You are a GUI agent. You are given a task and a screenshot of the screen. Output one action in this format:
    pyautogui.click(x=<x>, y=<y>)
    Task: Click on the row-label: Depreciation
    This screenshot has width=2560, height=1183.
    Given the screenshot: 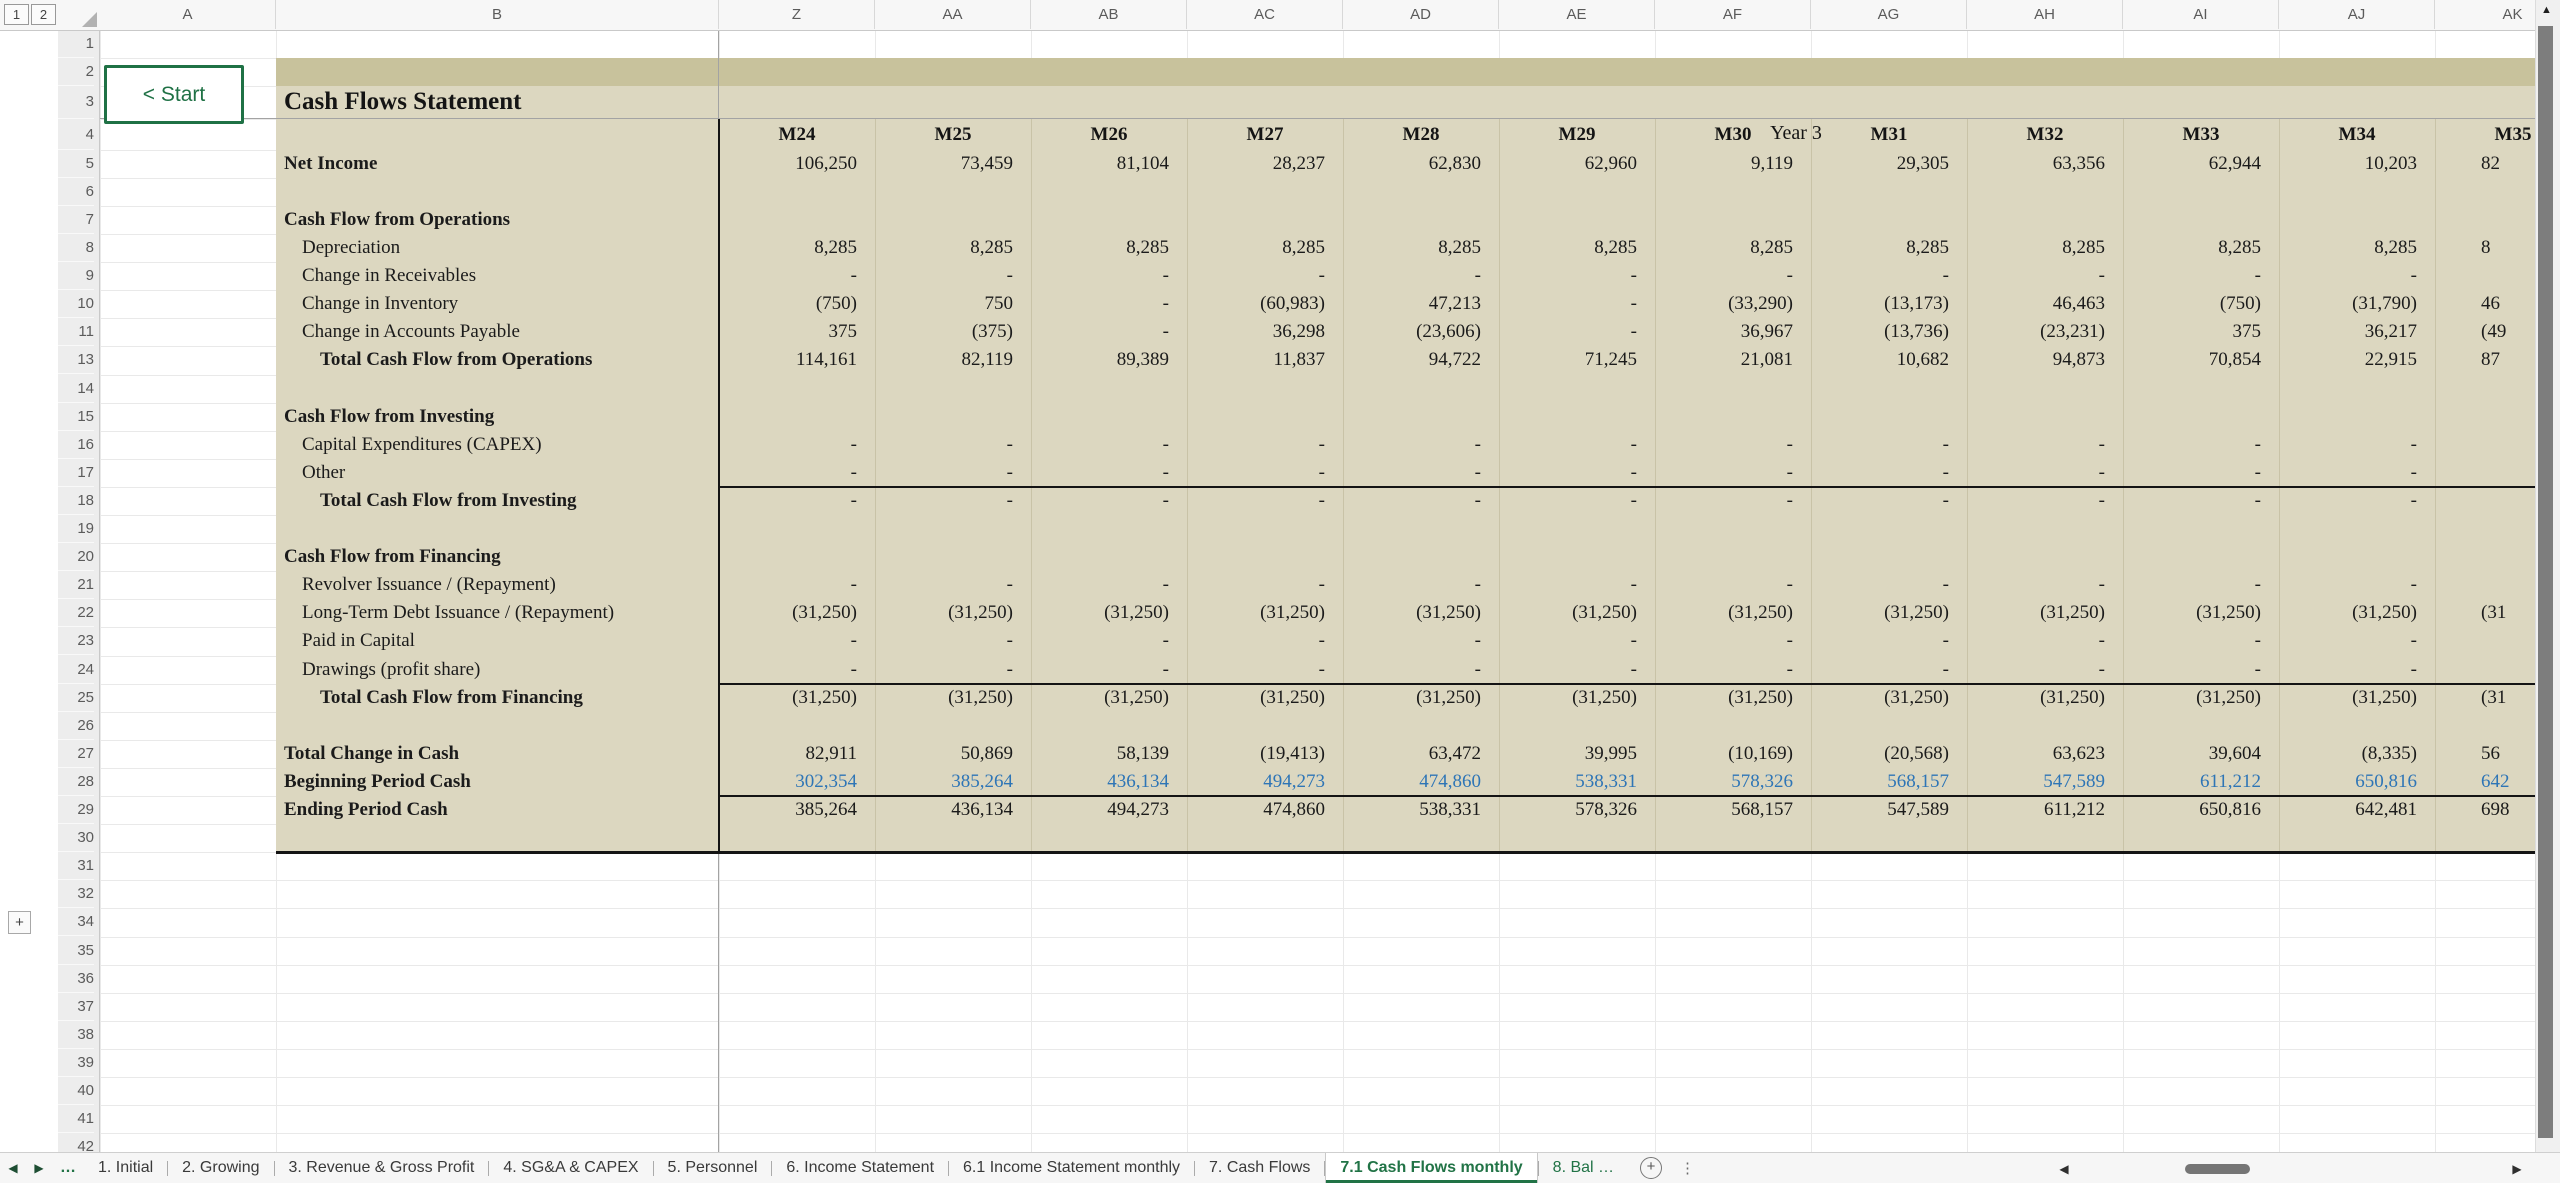 What is the action you would take?
    pyautogui.click(x=497, y=248)
    